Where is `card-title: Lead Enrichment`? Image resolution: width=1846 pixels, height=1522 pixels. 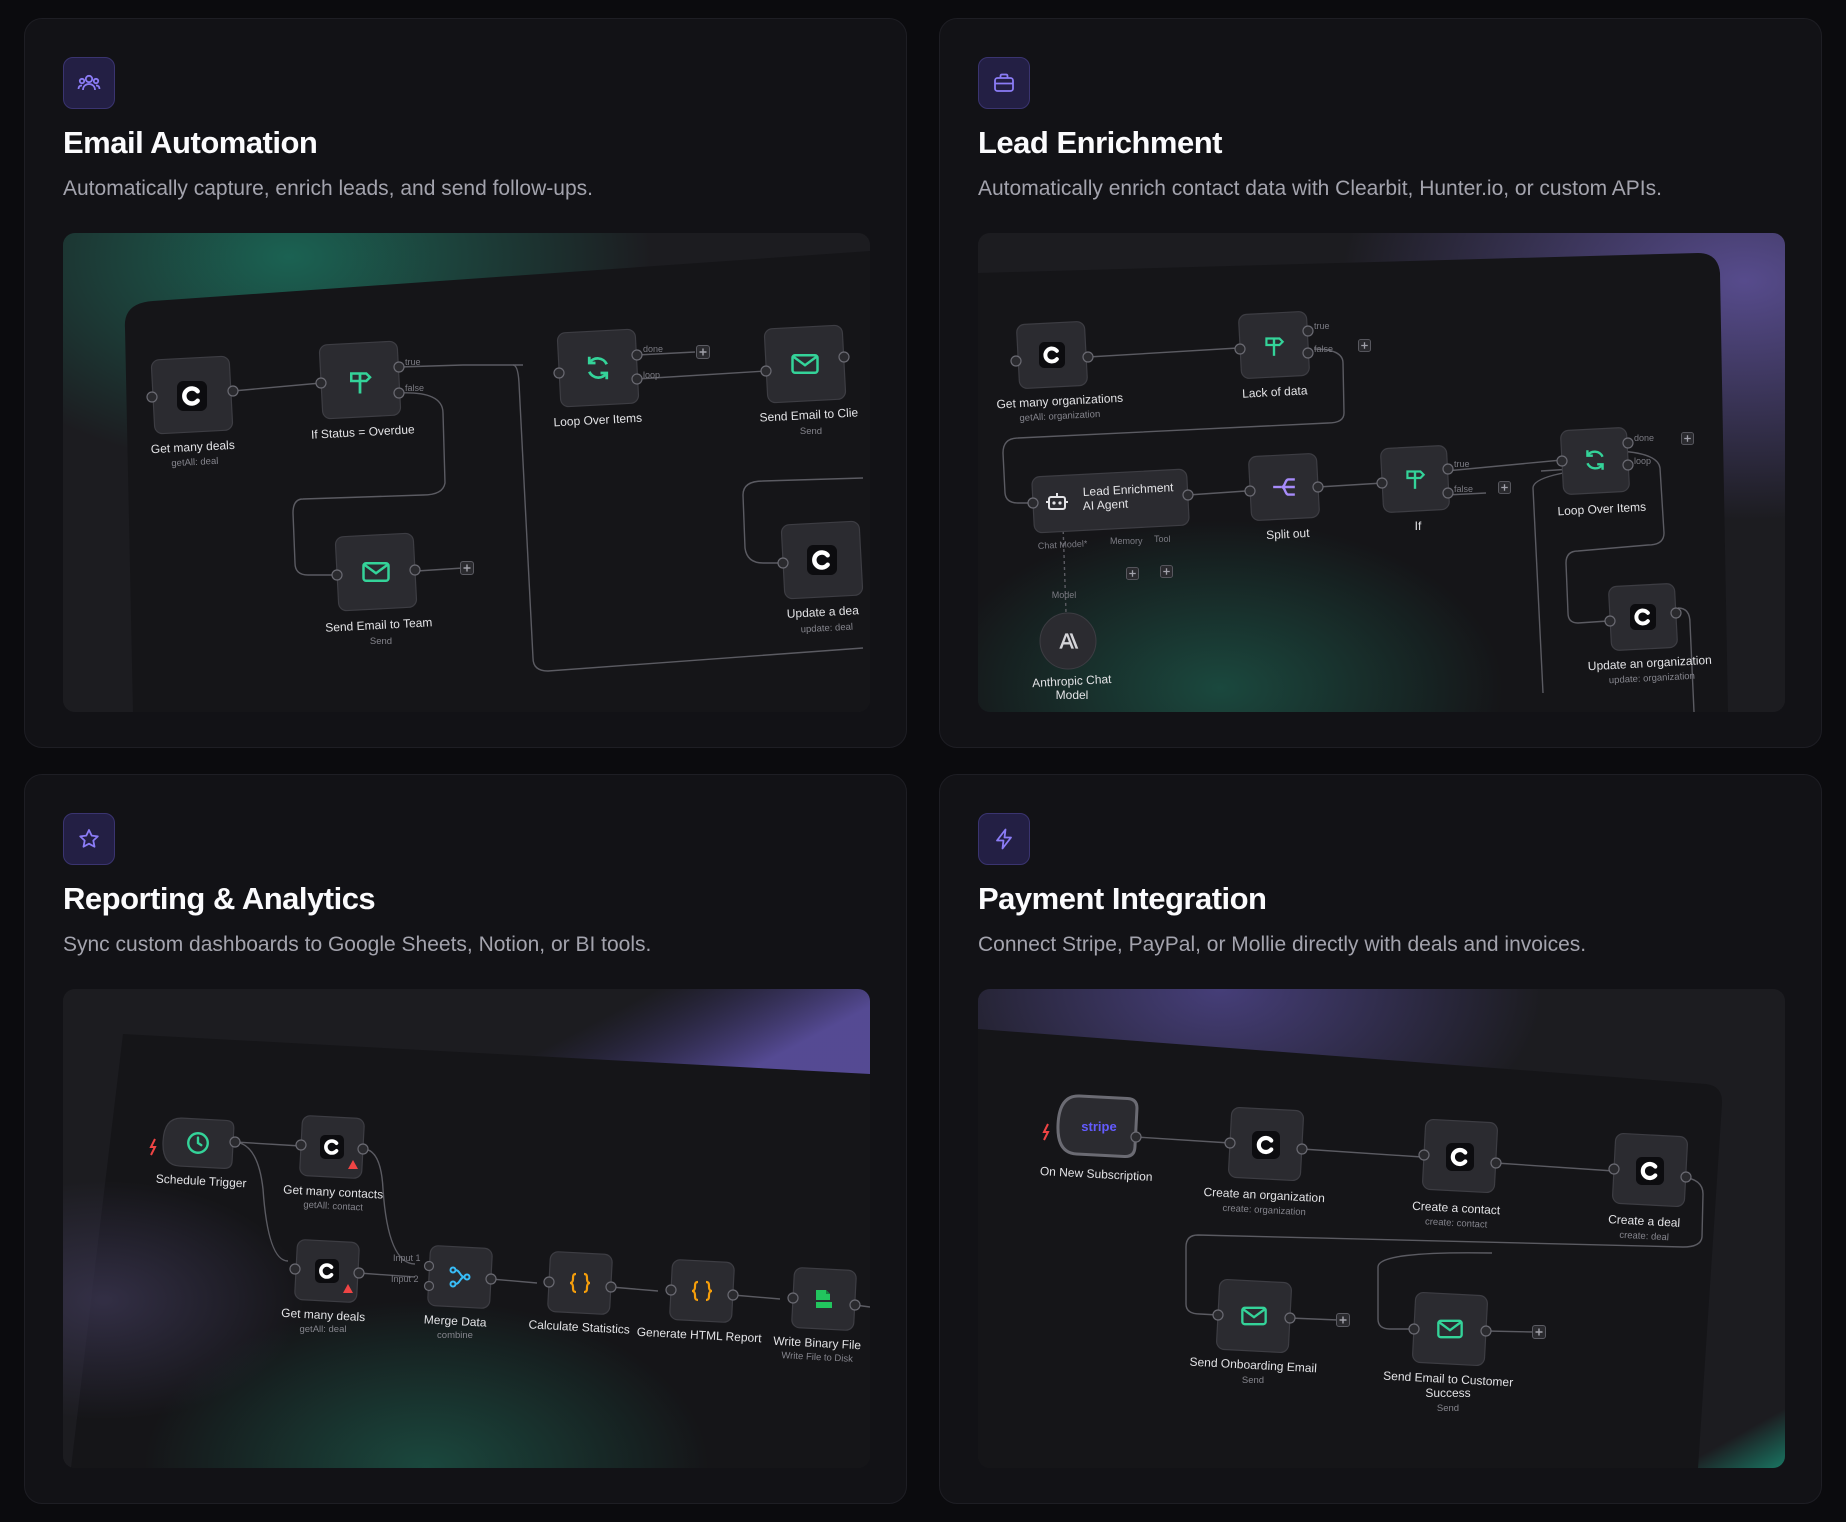
card-title: Lead Enrichment is located at coordinates (1100, 142).